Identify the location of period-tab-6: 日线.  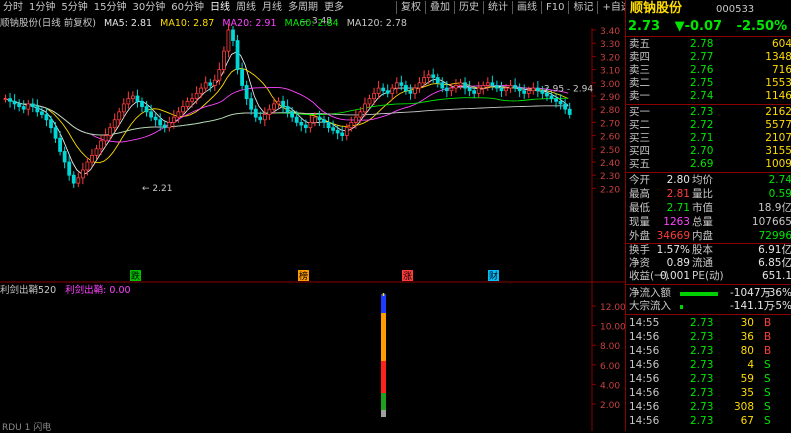
(220, 8).